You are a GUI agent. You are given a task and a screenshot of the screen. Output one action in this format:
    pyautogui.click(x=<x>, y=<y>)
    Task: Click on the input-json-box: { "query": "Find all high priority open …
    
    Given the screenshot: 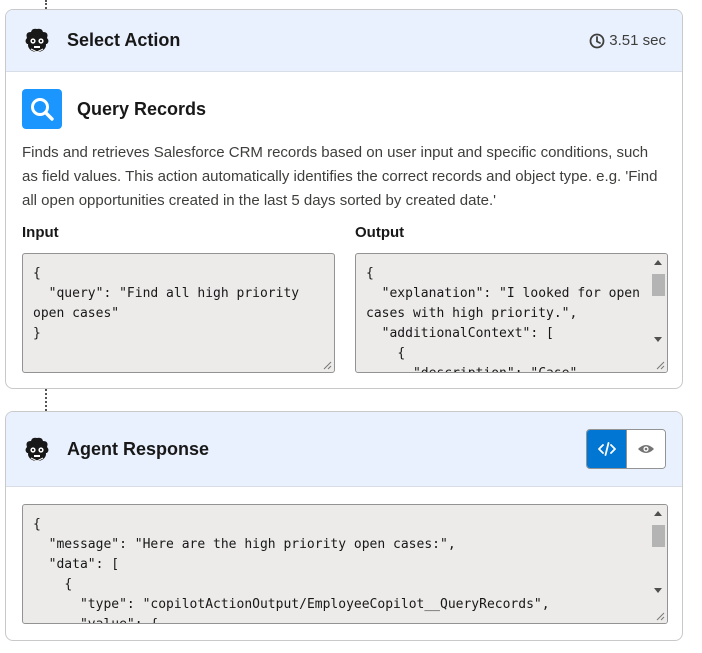 What is the action you would take?
    pyautogui.click(x=178, y=313)
    